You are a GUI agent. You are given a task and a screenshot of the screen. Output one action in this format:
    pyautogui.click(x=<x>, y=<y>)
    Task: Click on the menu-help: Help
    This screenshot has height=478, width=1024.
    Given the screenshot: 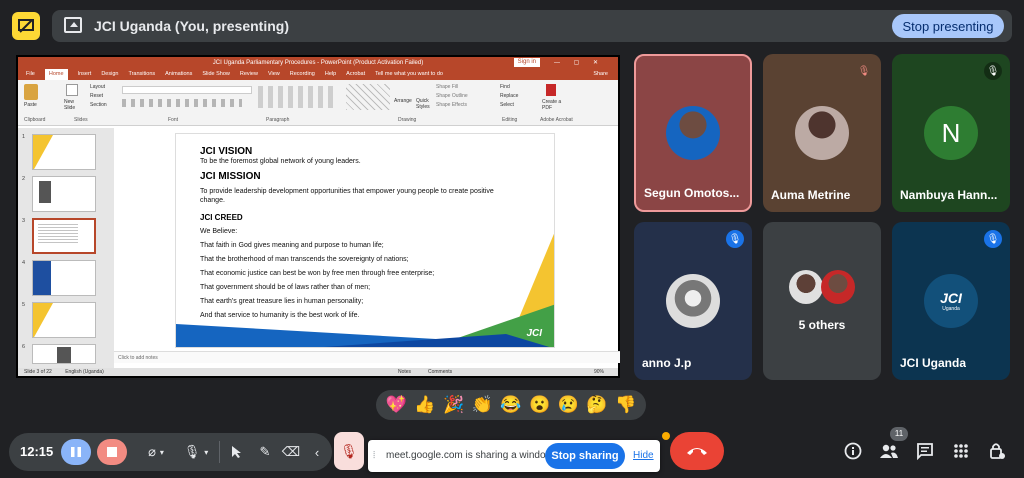 What is the action you would take?
    pyautogui.click(x=330, y=74)
    